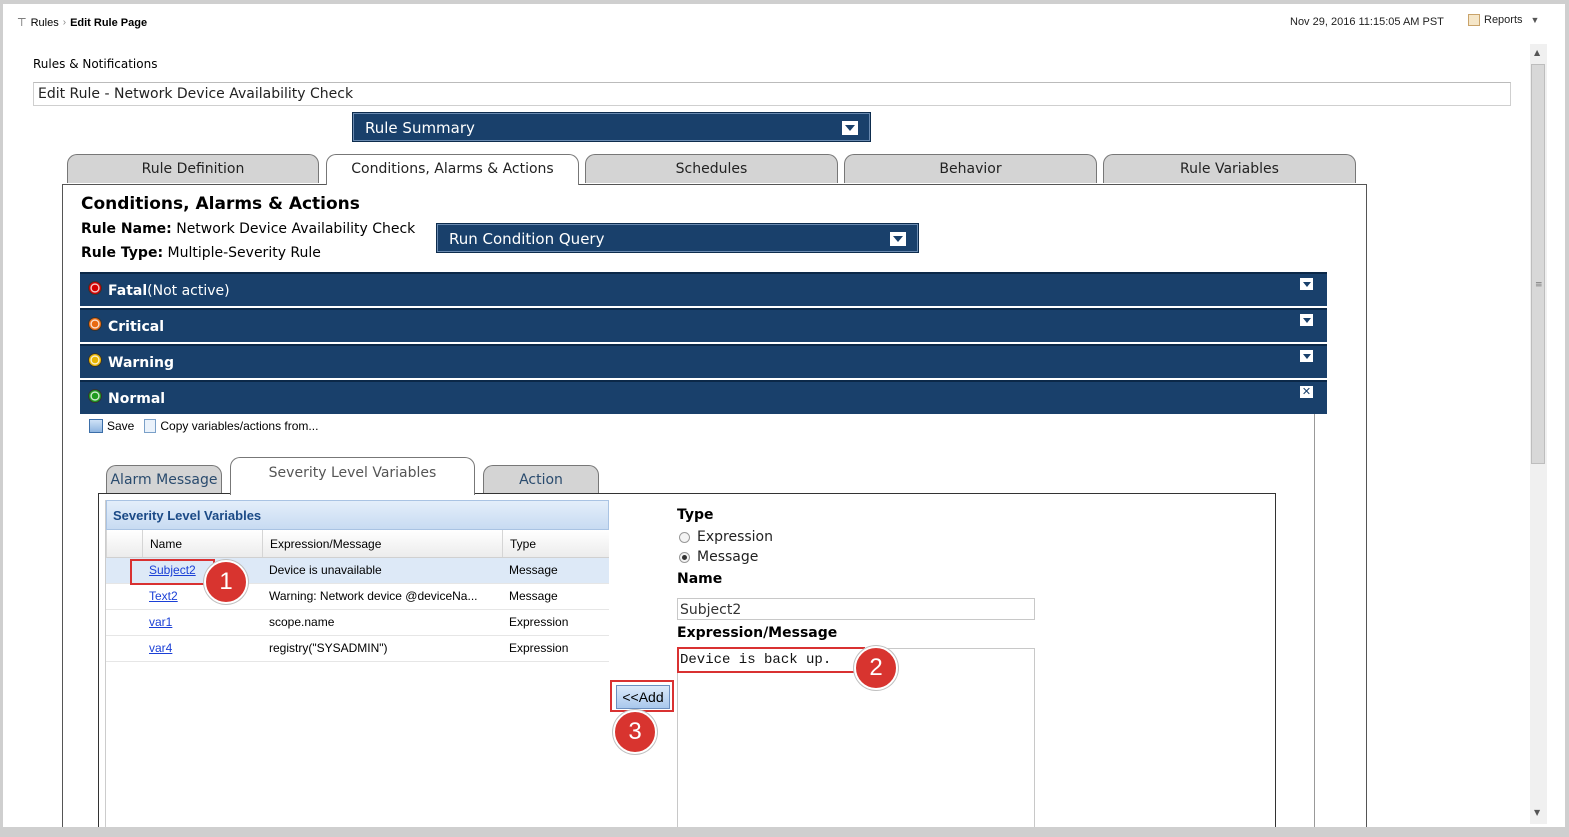 The width and height of the screenshot is (1569, 837). I want to click on grid-header-blank, so click(124, 543).